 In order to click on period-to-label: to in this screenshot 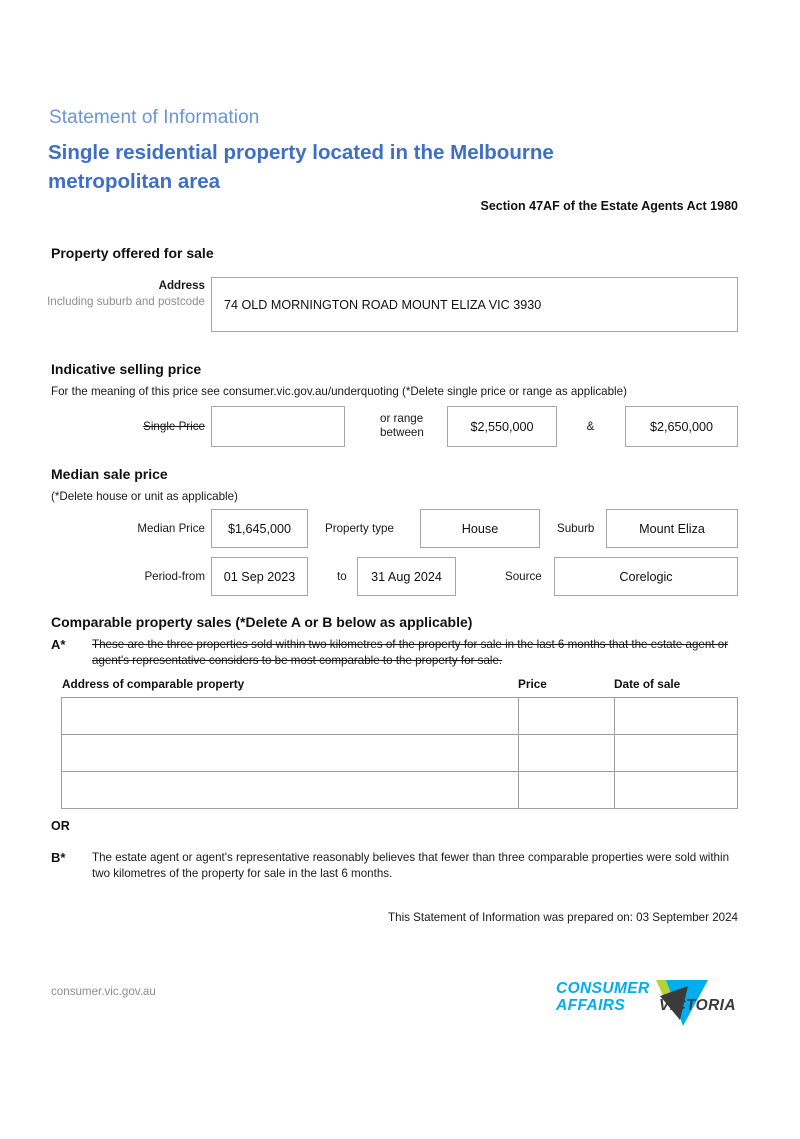, I will do `click(342, 576)`.